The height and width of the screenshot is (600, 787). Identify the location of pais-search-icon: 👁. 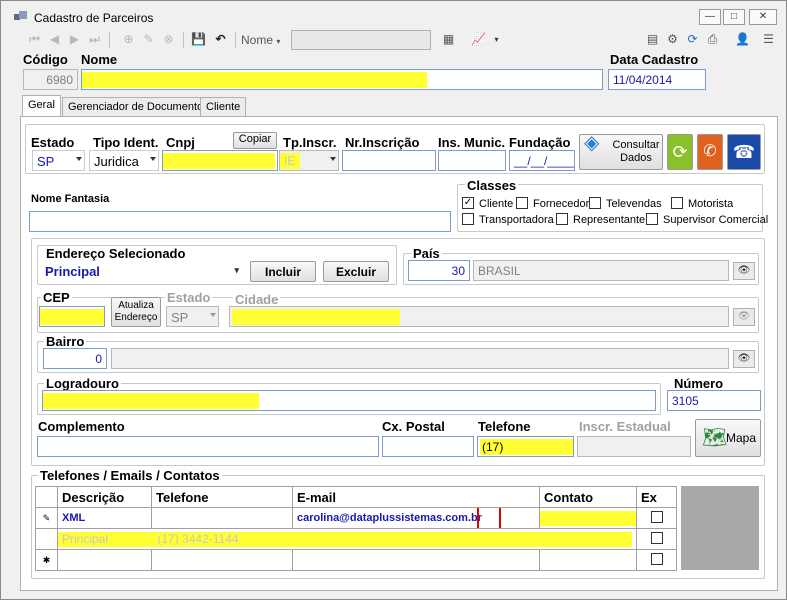
(744, 271).